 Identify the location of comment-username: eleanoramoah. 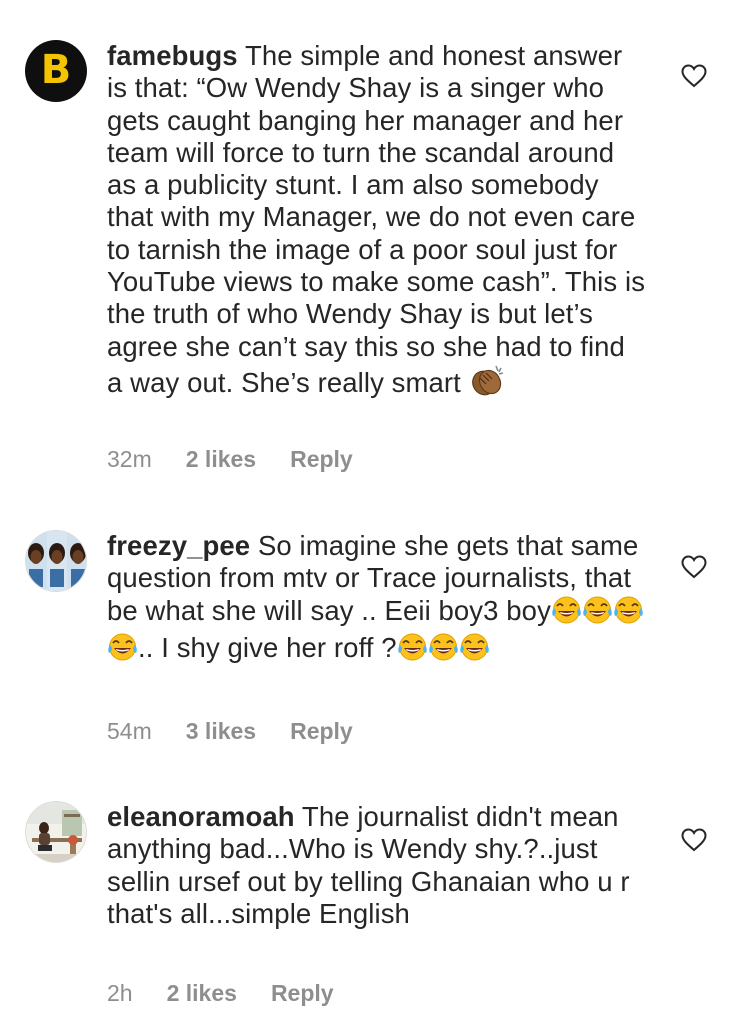
(201, 816).